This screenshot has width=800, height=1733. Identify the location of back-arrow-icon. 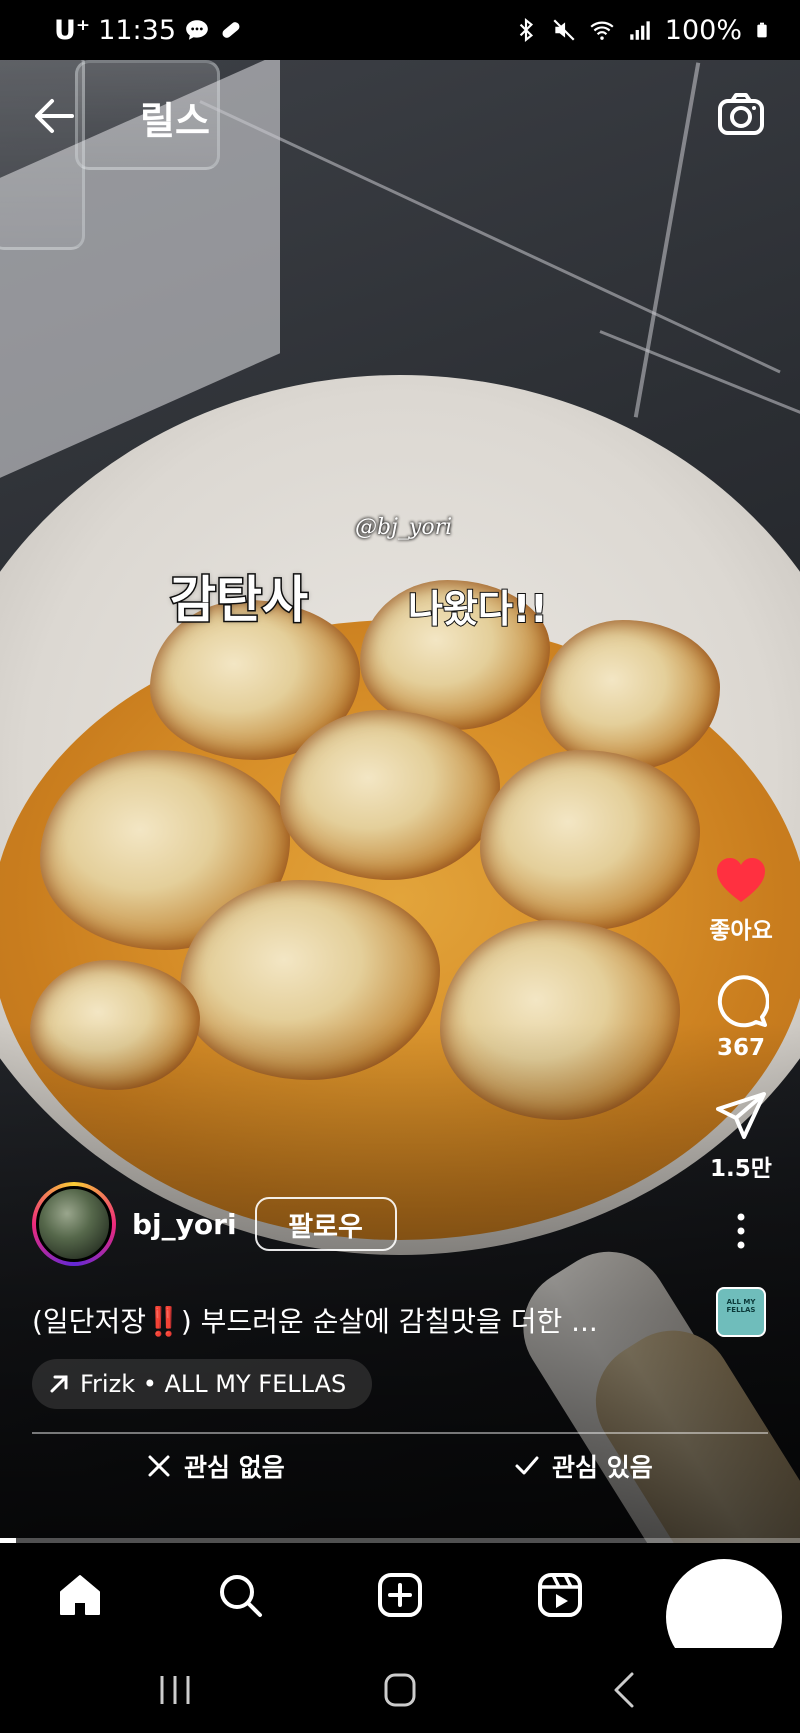
(54, 116).